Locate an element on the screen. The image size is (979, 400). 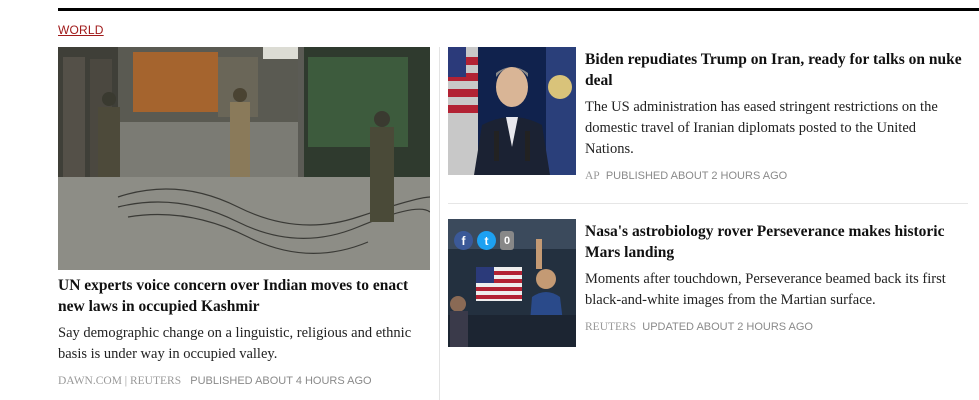
story-published: PUBLISHED ABOUT 2 HOURS AGO is located at coordinates (696, 176).